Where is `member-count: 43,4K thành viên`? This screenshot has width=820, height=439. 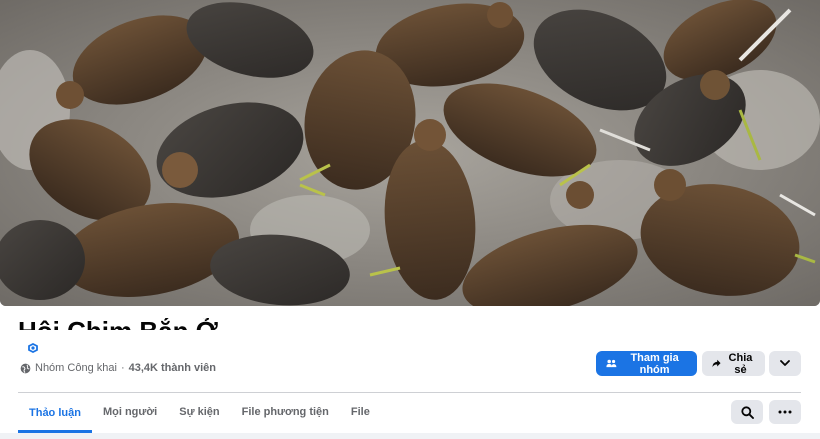 member-count: 43,4K thành viên is located at coordinates (172, 368).